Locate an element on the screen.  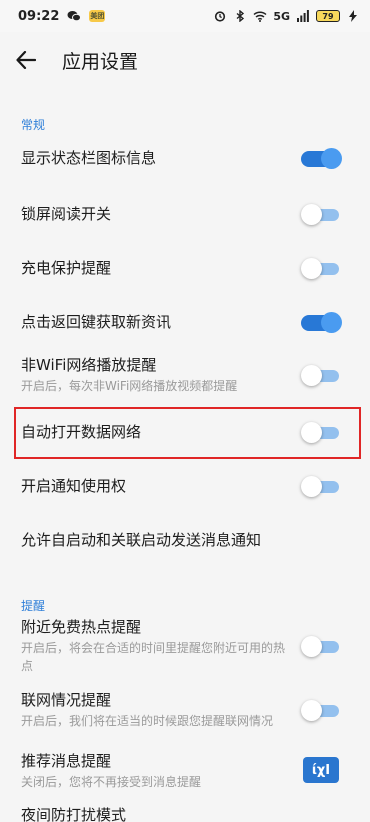
section-title-general: 常规 is located at coordinates (33, 125).